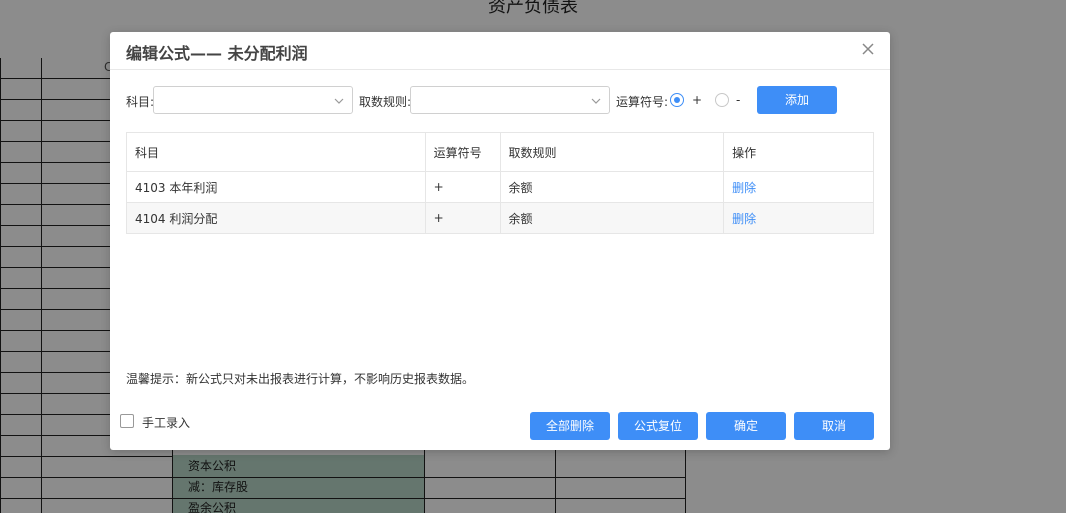 The image size is (1066, 513). I want to click on column-header-rule: 取数规则, so click(612, 152).